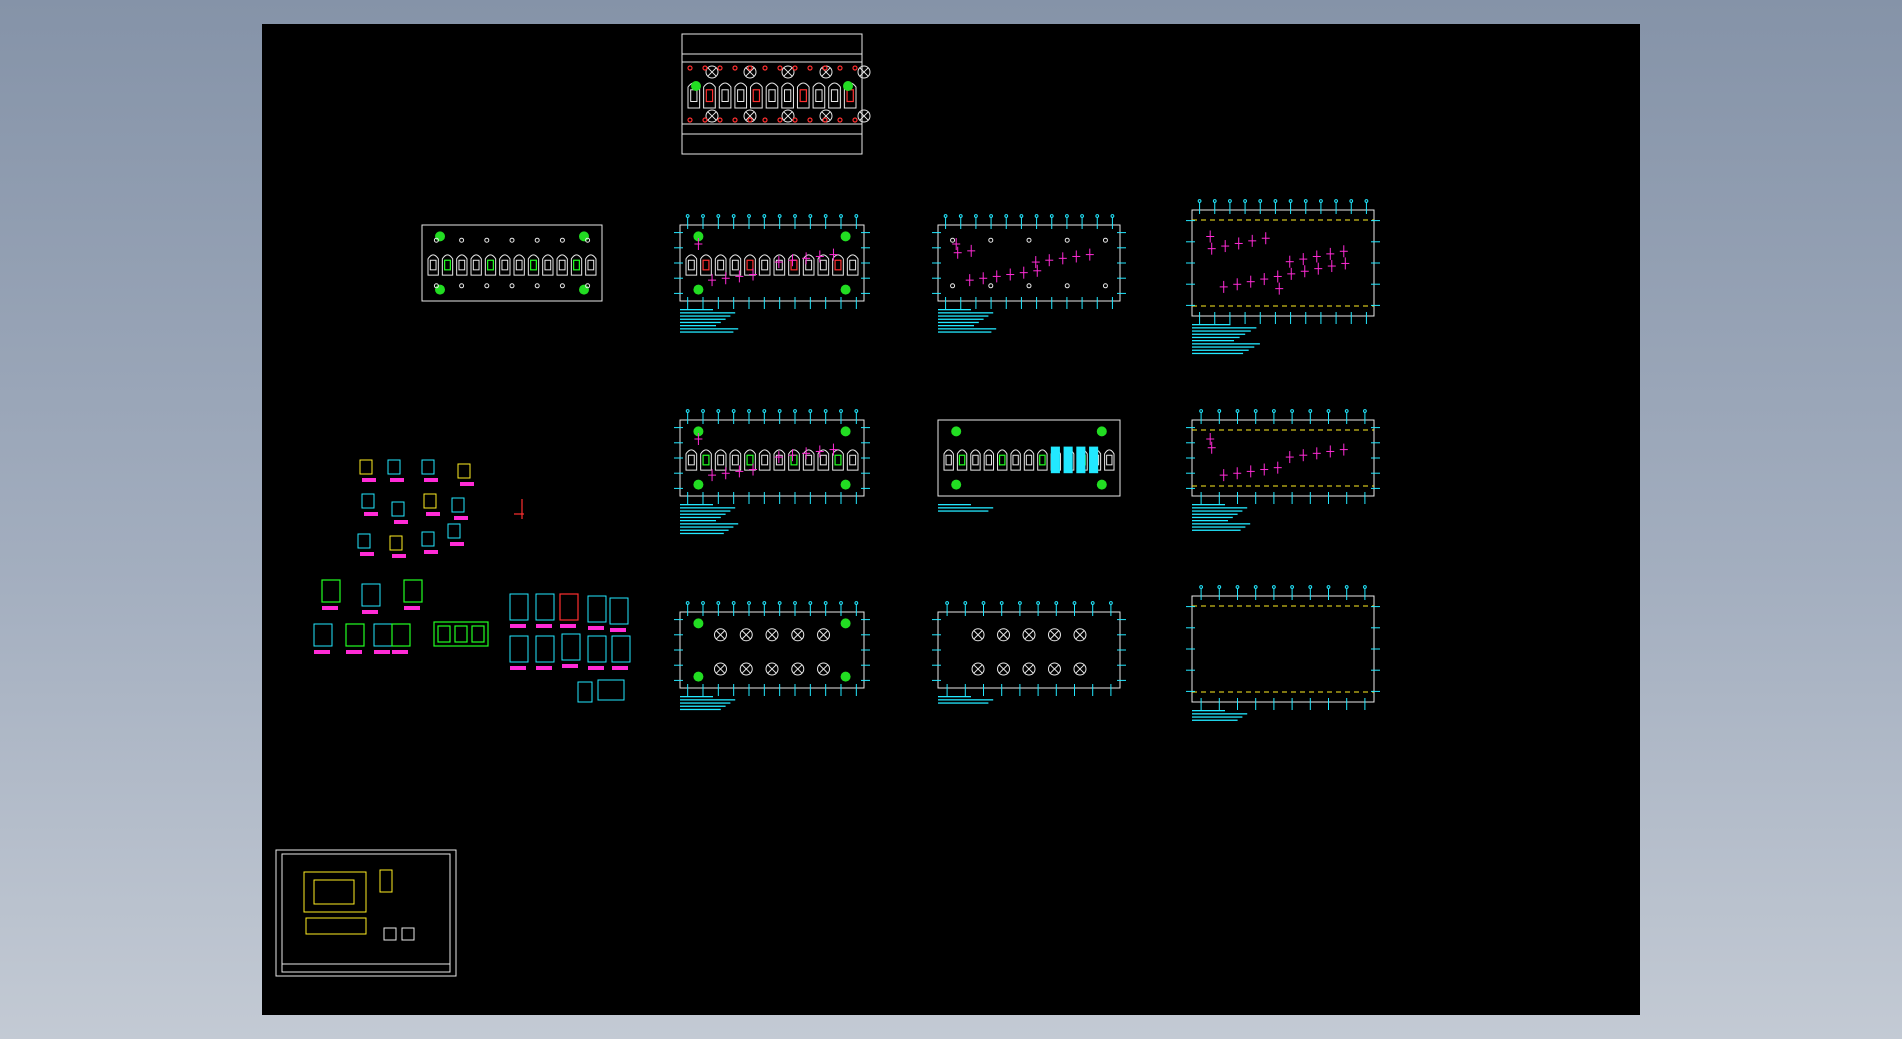  What do you see at coordinates (401, 616) in the screenshot?
I see `part-details-cluster-b` at bounding box center [401, 616].